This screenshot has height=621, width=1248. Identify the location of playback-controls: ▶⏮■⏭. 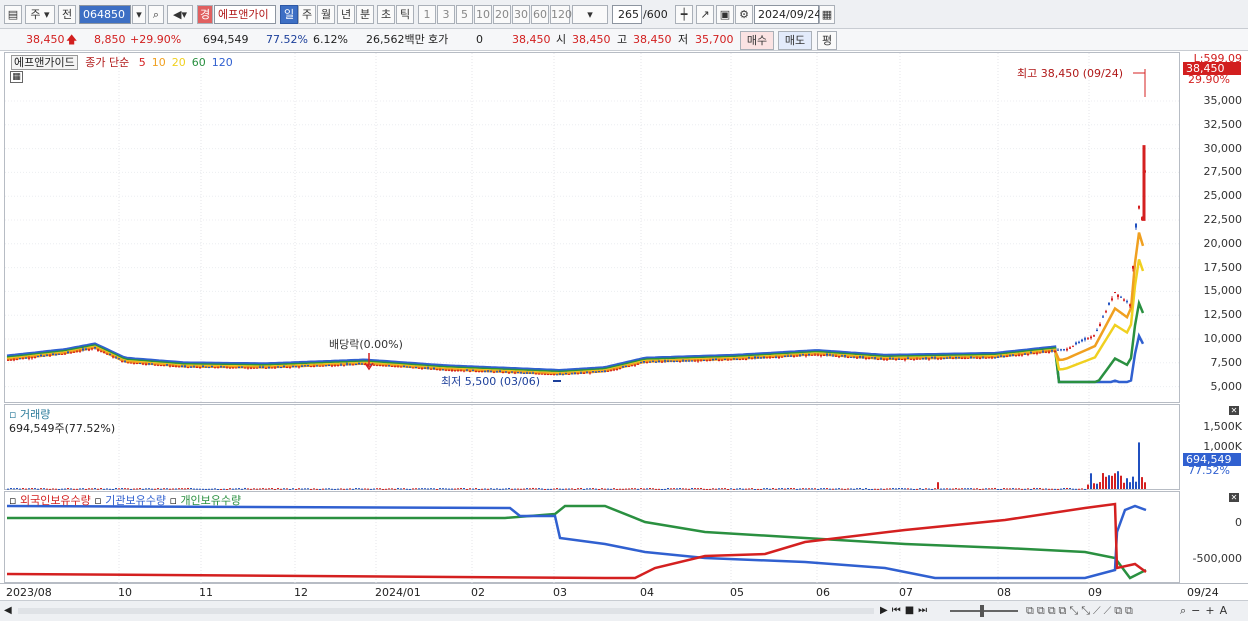
(905, 610).